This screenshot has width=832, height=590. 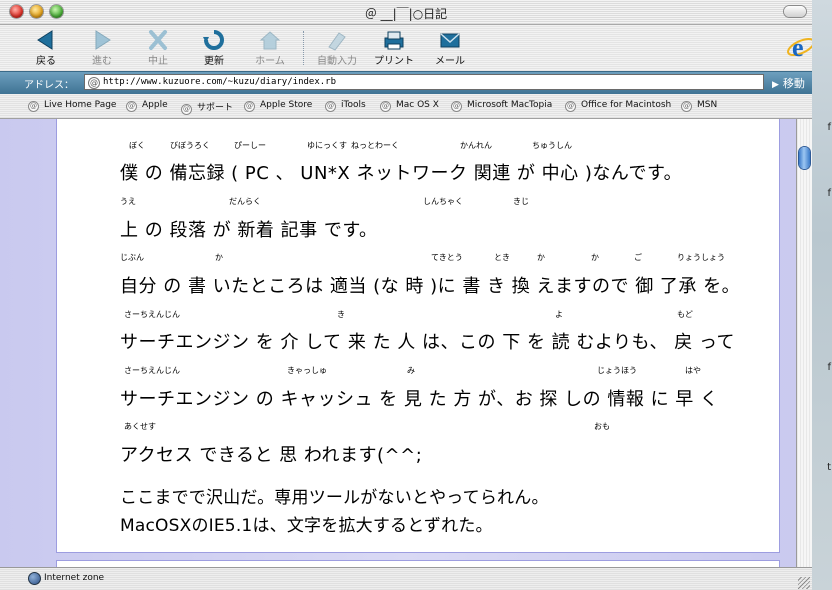 I want to click on favorite-link: @ iTools, so click(x=345, y=106).